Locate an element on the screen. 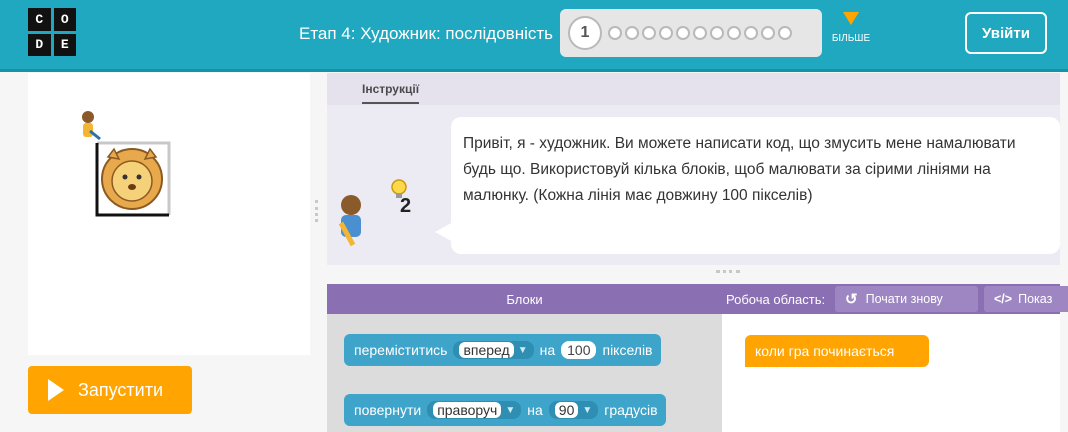 Image resolution: width=1068 pixels, height=432 pixels. restart-label: Почати знову is located at coordinates (904, 299).